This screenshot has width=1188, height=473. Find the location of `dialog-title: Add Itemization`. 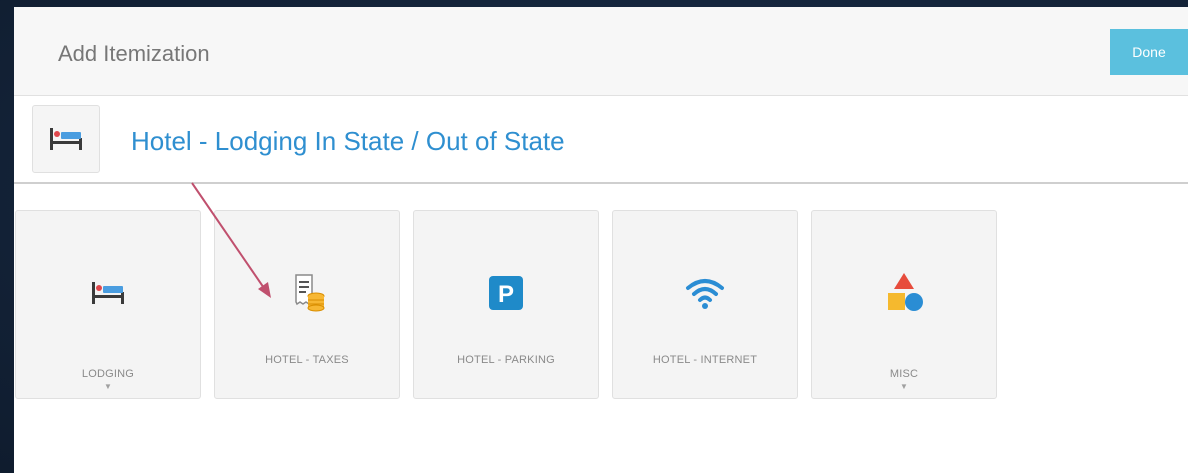

dialog-title: Add Itemization is located at coordinates (134, 53).